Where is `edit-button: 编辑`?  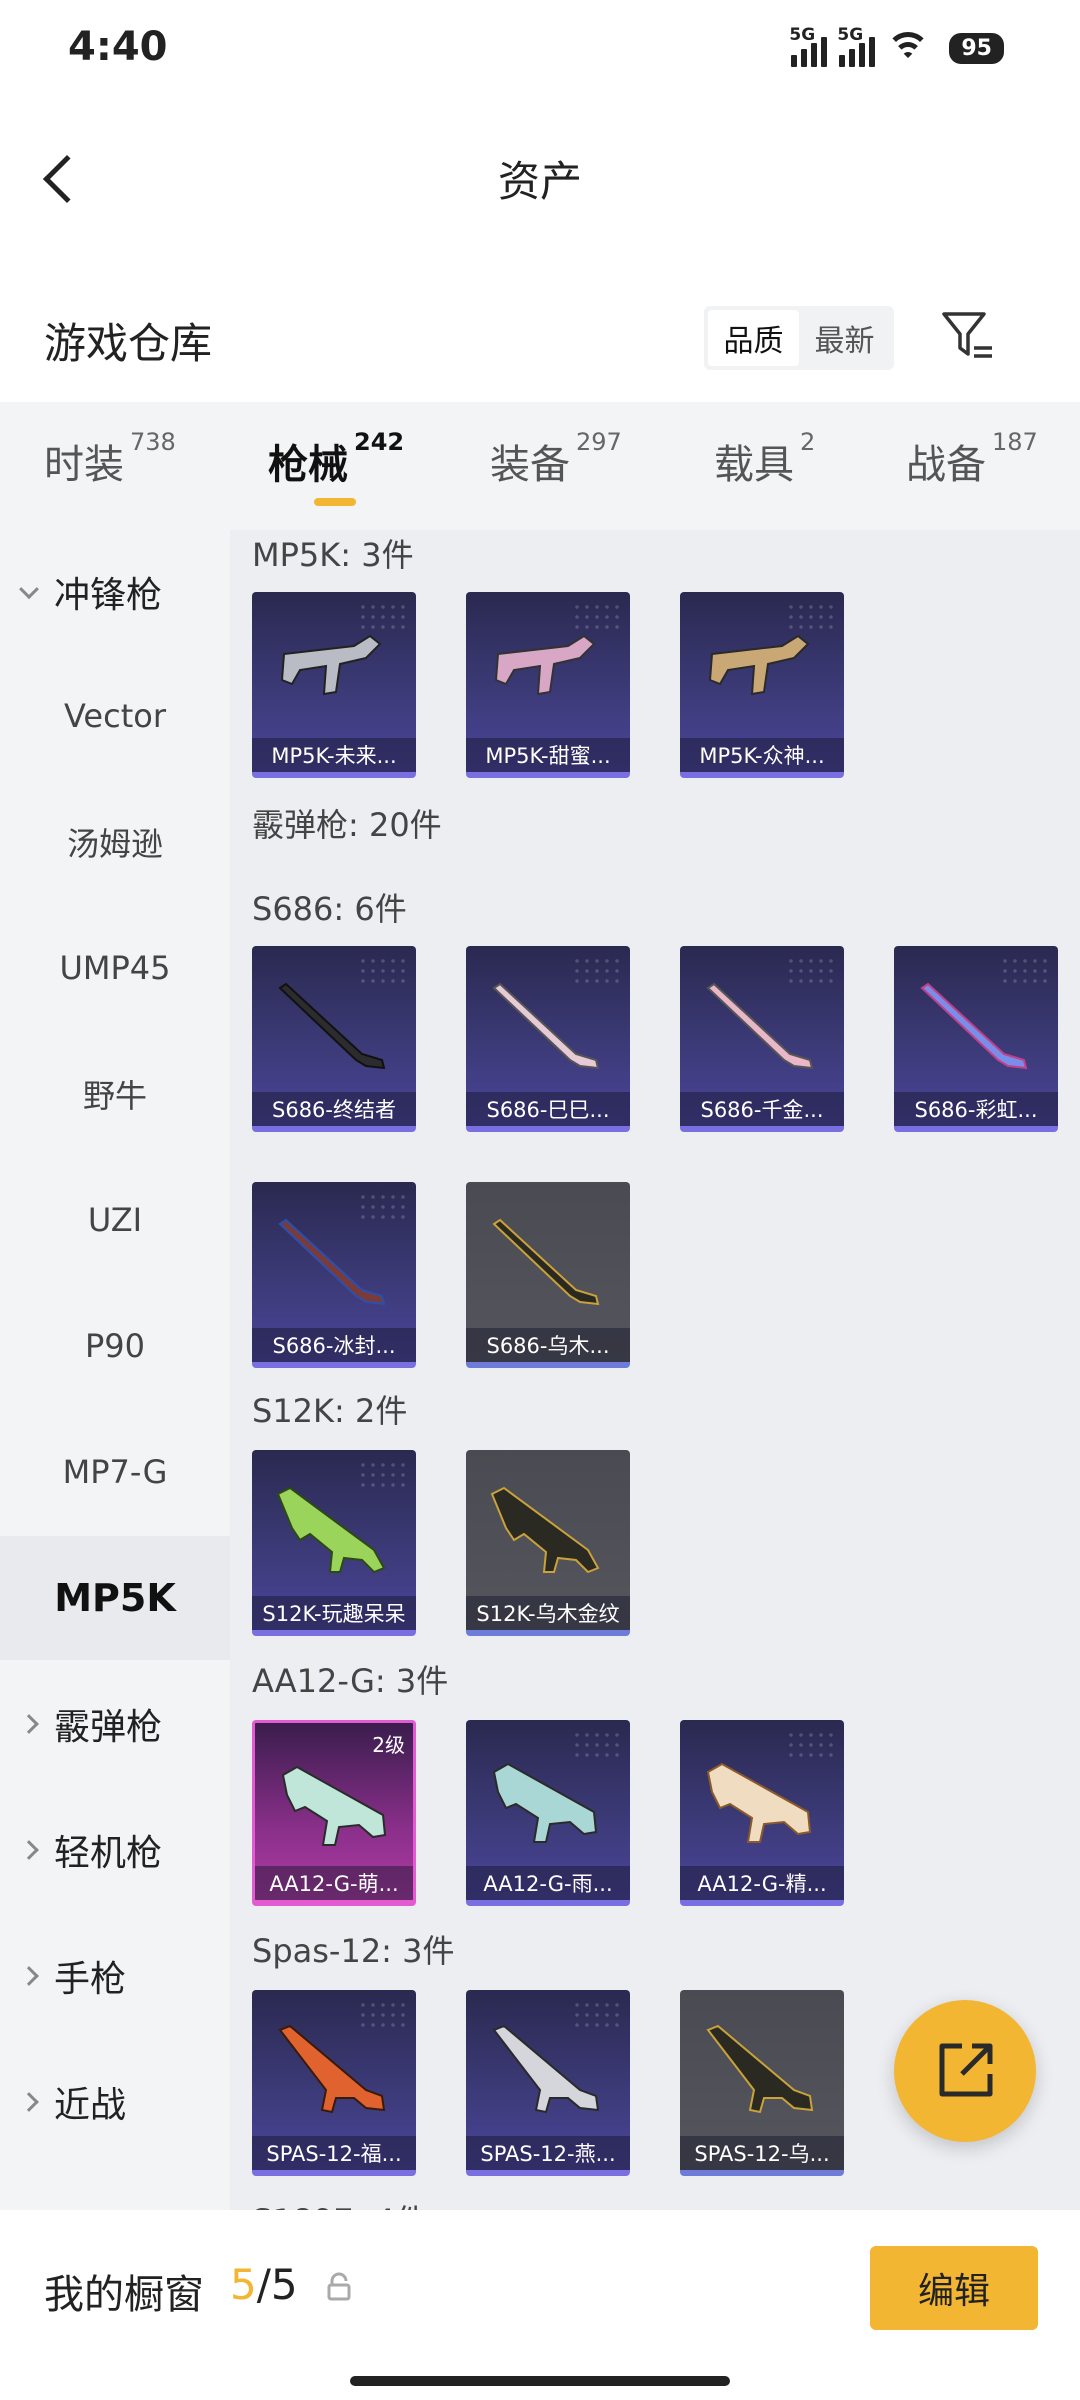 edit-button: 编辑 is located at coordinates (954, 2288).